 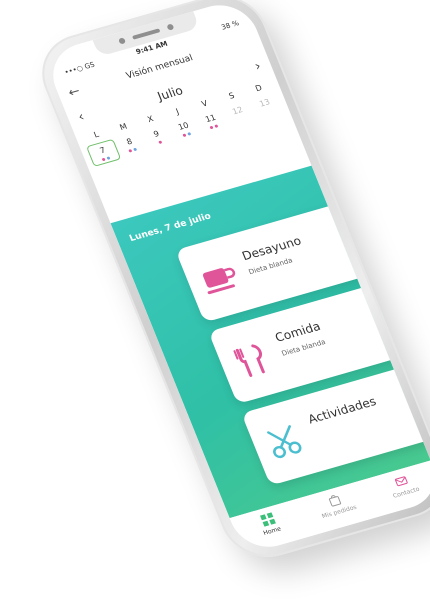 I want to click on tab-label: Contacto, so click(x=406, y=492).